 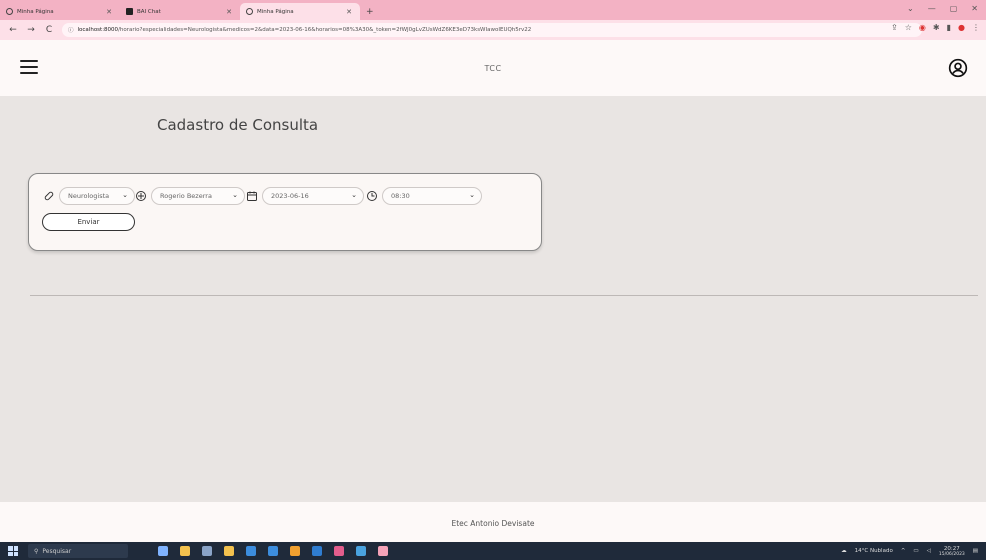 What do you see at coordinates (976, 27) in the screenshot?
I see `more-icon: ⋮` at bounding box center [976, 27].